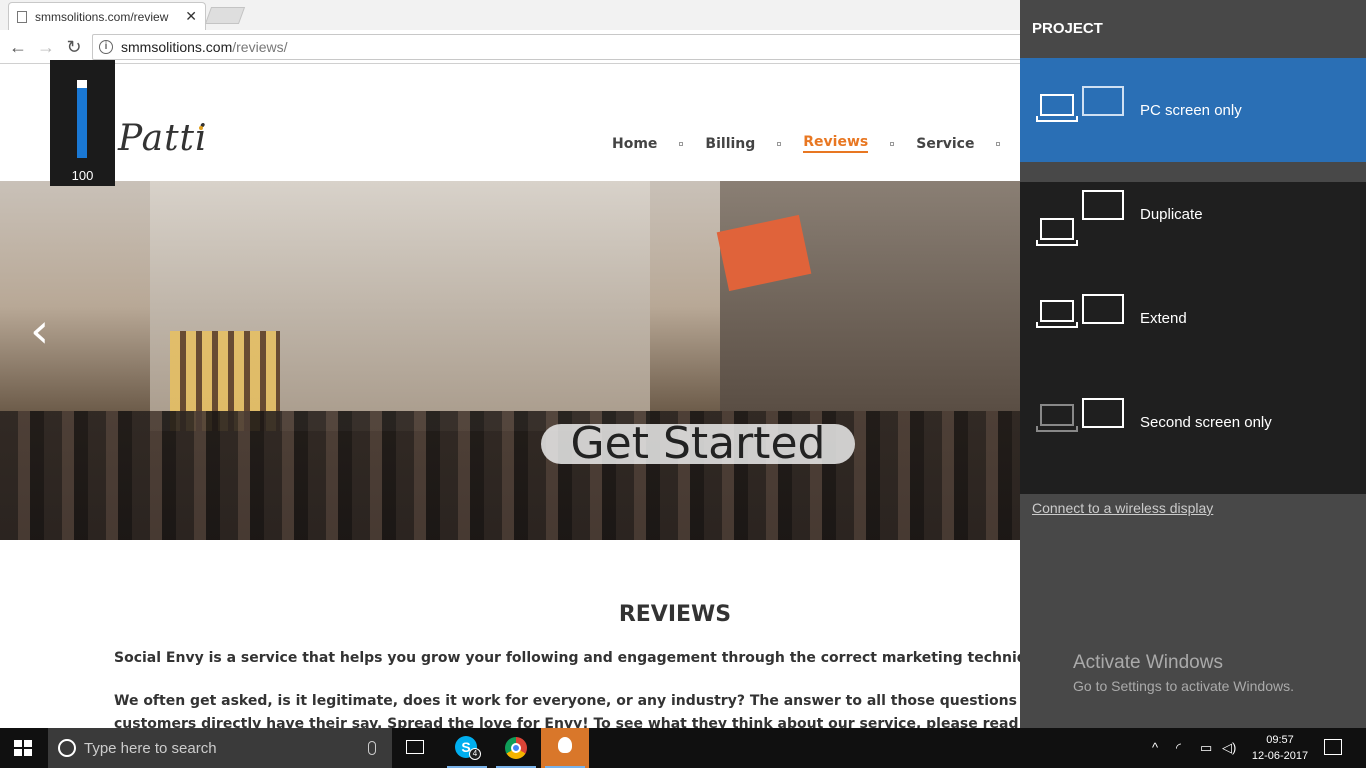 This screenshot has width=1366, height=768. I want to click on taskbar-search: Type here to search, so click(220, 748).